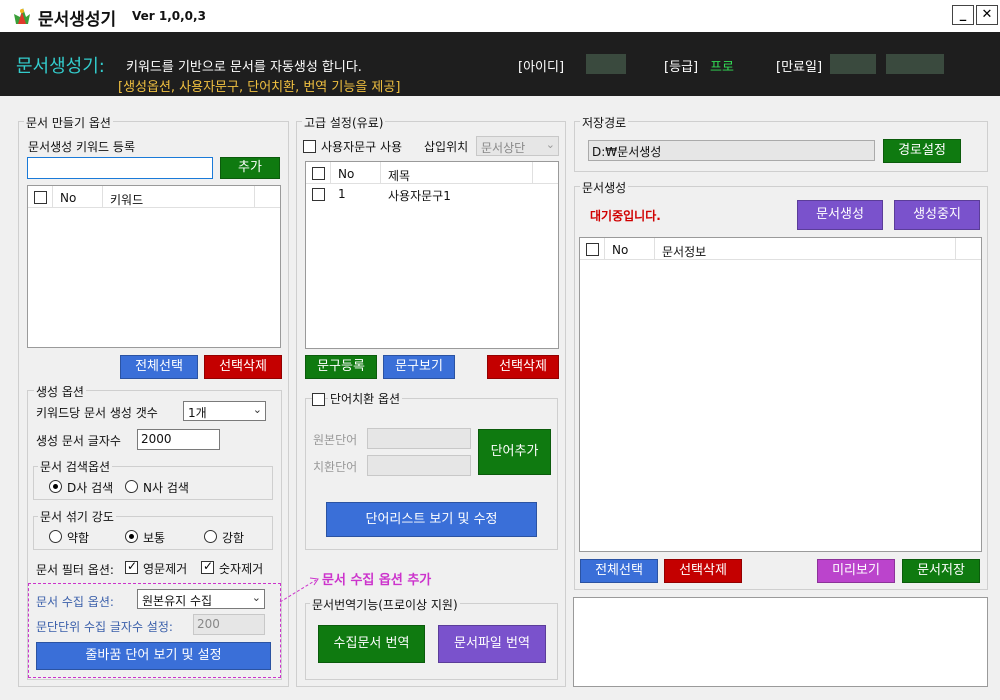 The width and height of the screenshot is (1000, 700). Describe the element at coordinates (922, 151) in the screenshot. I see `set-path-button: 경로설정` at that location.